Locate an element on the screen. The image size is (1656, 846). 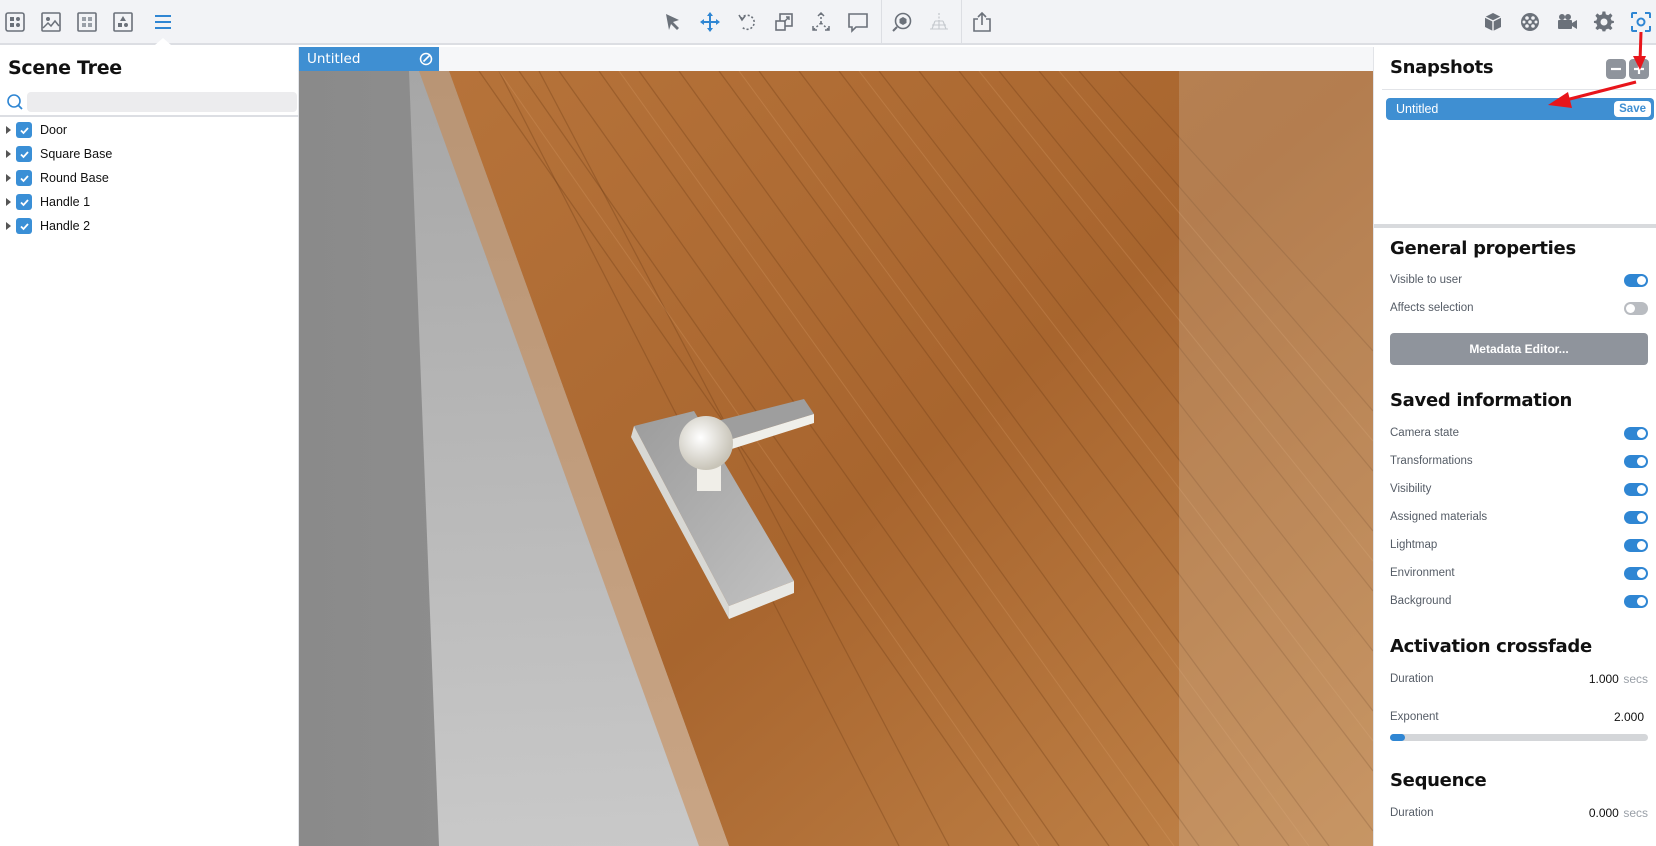
tree-item-handle-2: Handle 2 is located at coordinates (149, 226).